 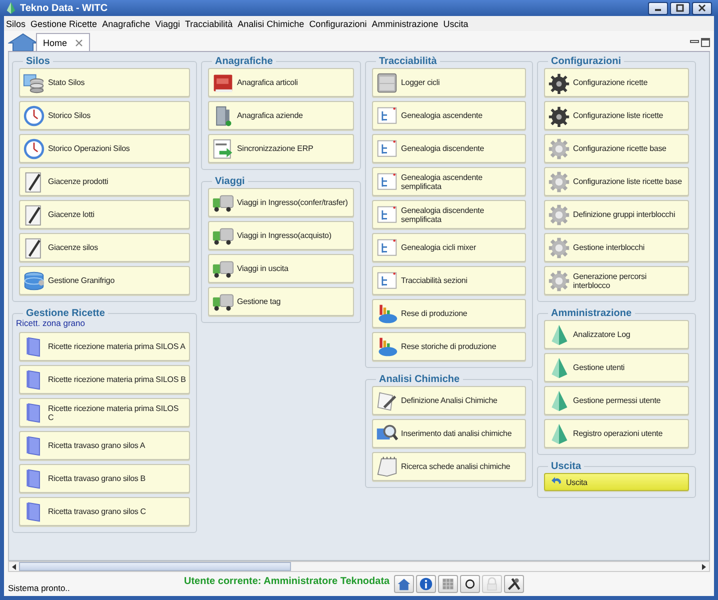 What do you see at coordinates (616, 433) in the screenshot?
I see `menu-tile-button: Registro operazioni utente` at bounding box center [616, 433].